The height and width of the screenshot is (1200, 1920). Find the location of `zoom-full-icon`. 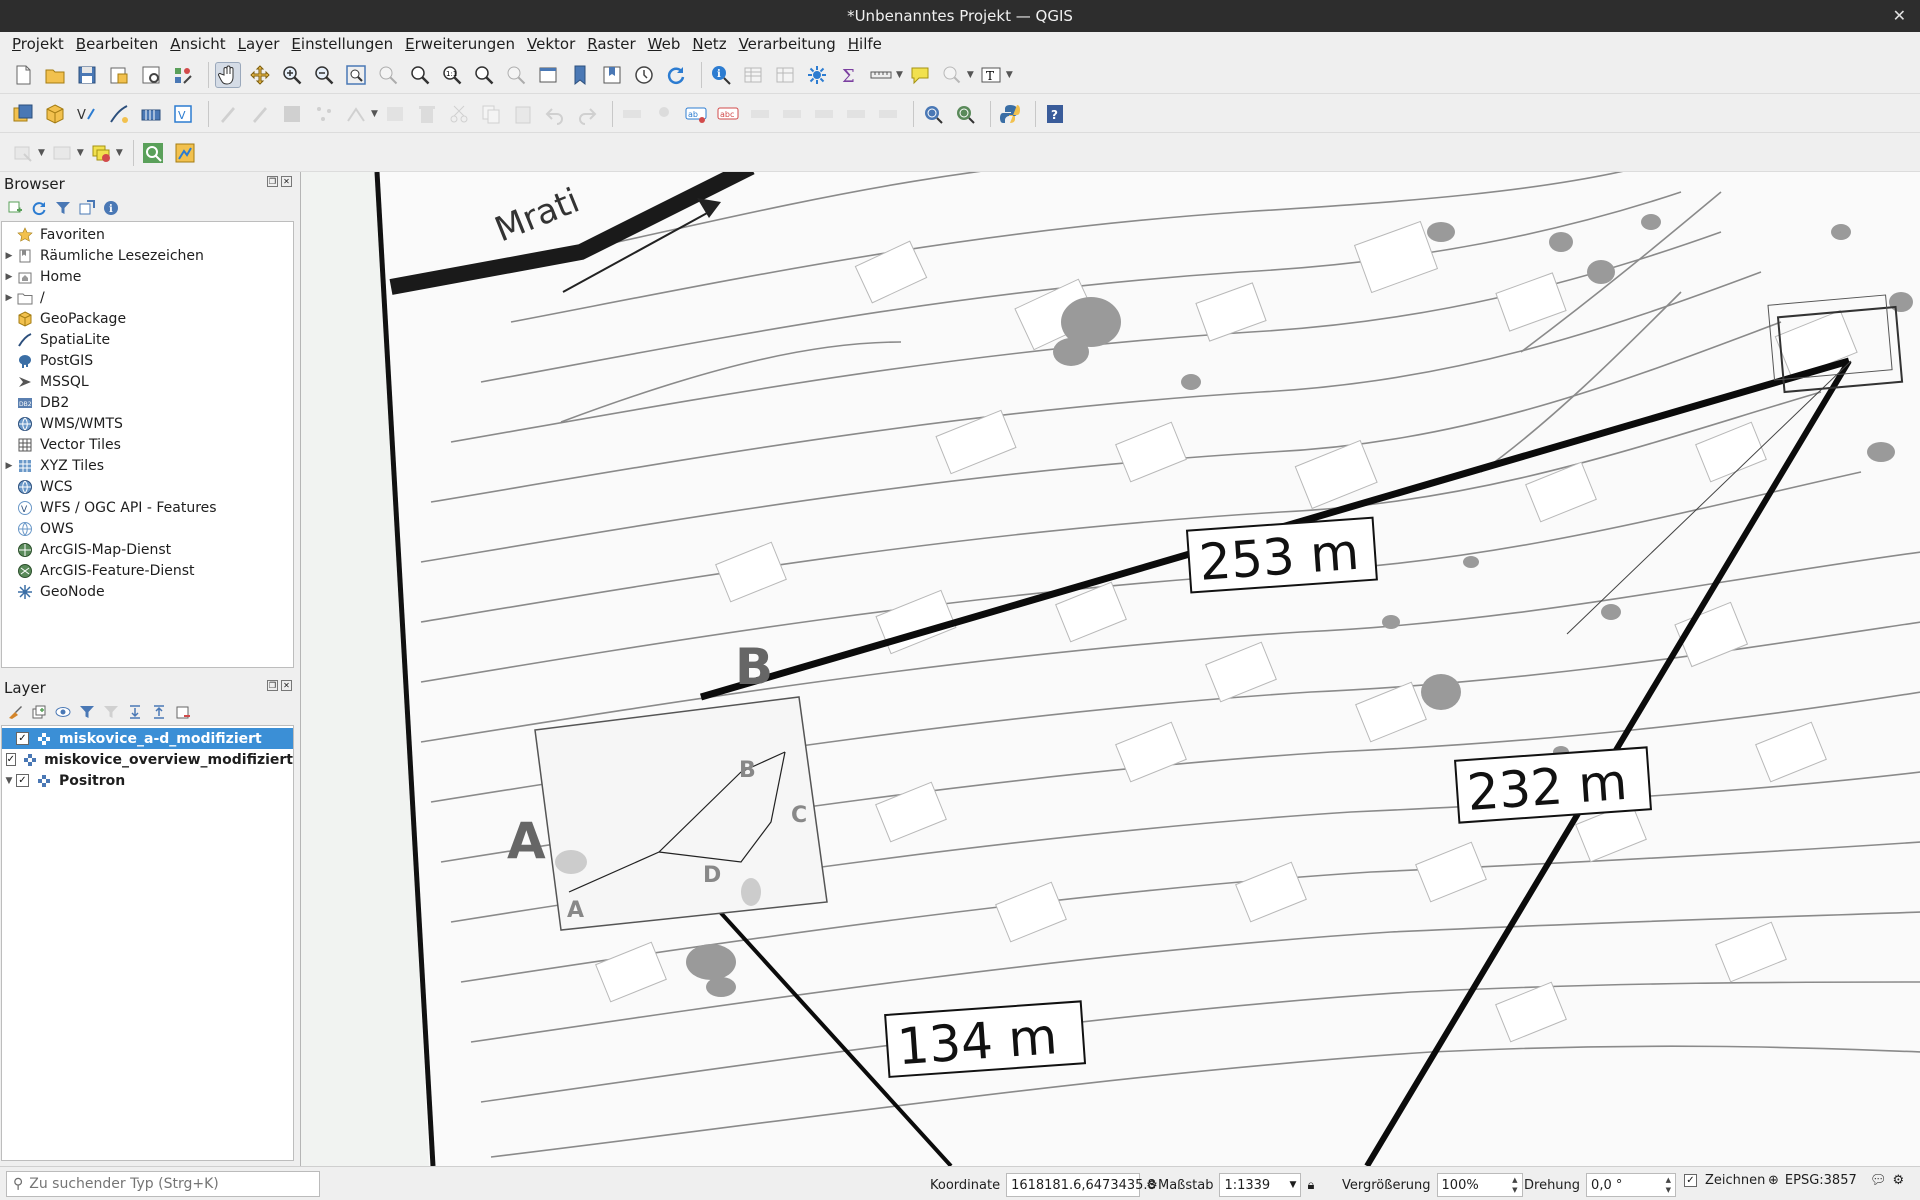

zoom-full-icon is located at coordinates (356, 75).